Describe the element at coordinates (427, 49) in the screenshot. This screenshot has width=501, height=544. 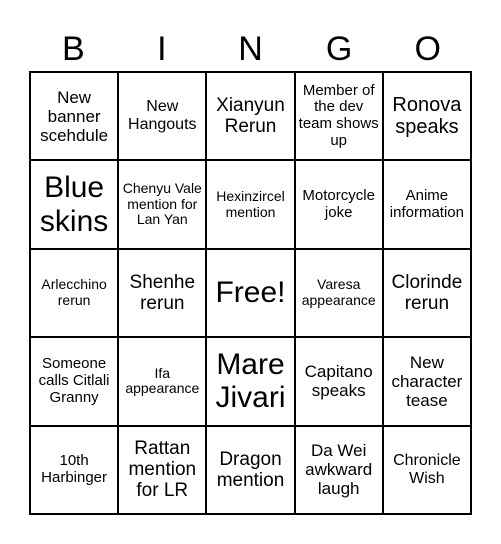
I see `header-letter-o: O` at that location.